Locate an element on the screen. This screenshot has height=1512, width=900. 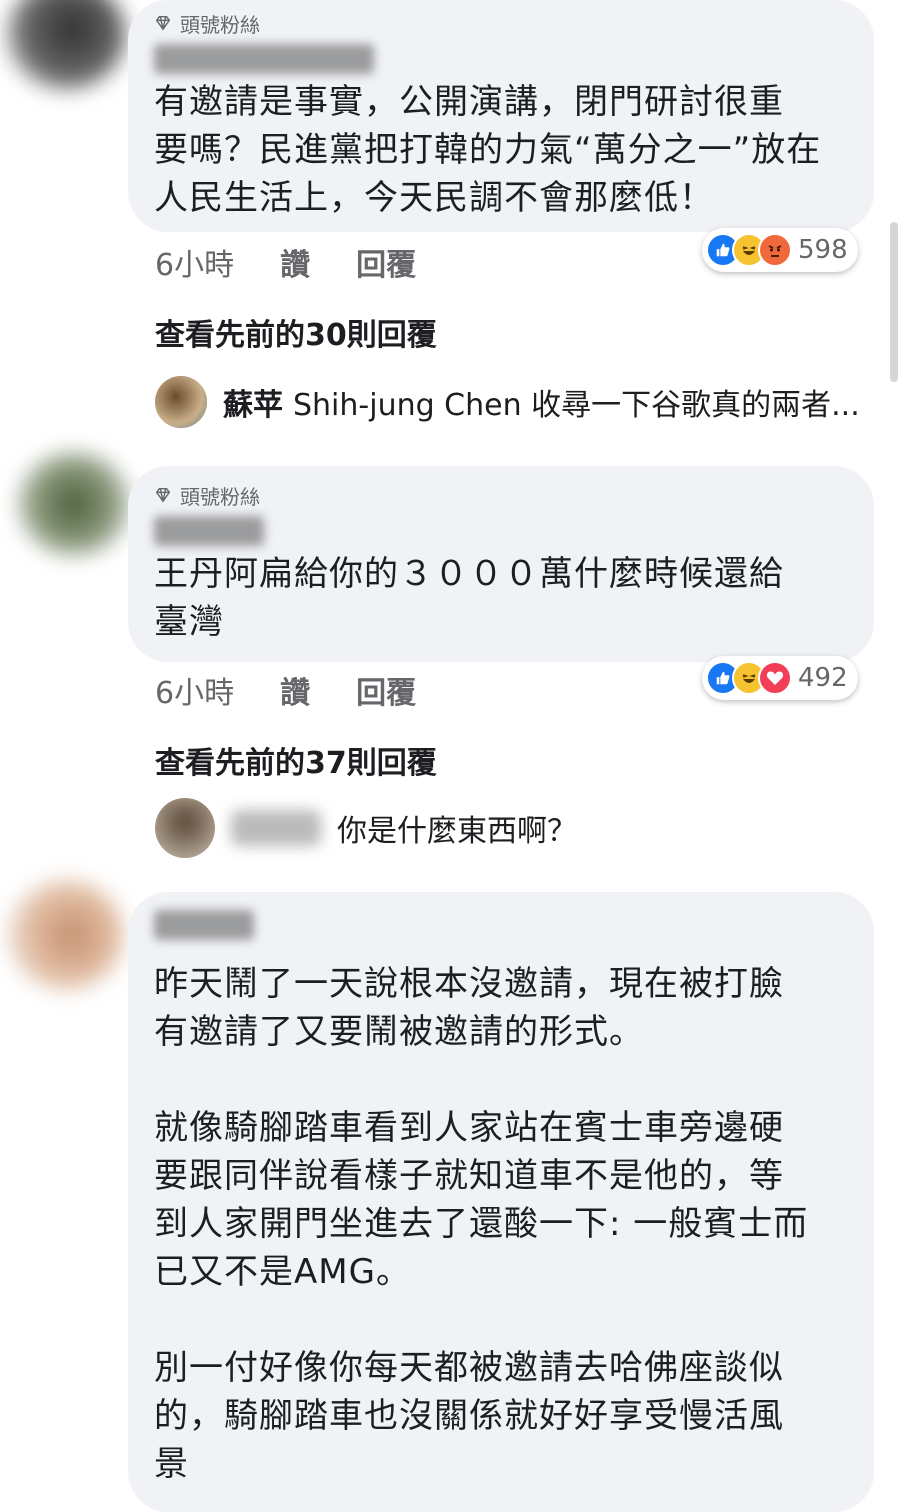
reply-snippet: 你是什麼東西啊？ is located at coordinates (457, 831).